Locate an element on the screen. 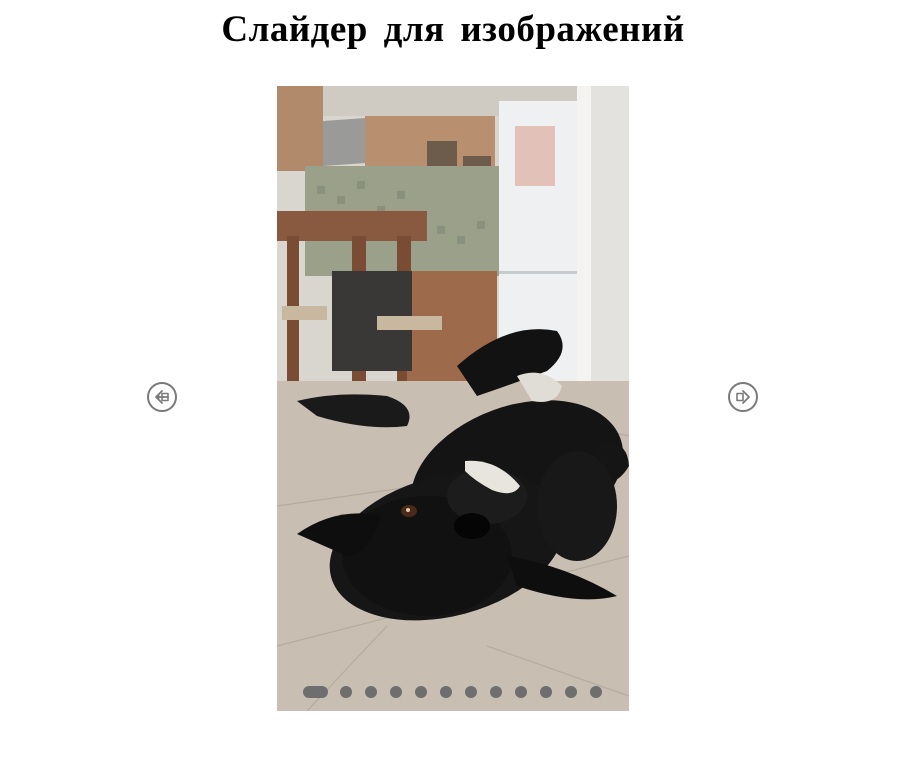  next-slide-button is located at coordinates (743, 397).